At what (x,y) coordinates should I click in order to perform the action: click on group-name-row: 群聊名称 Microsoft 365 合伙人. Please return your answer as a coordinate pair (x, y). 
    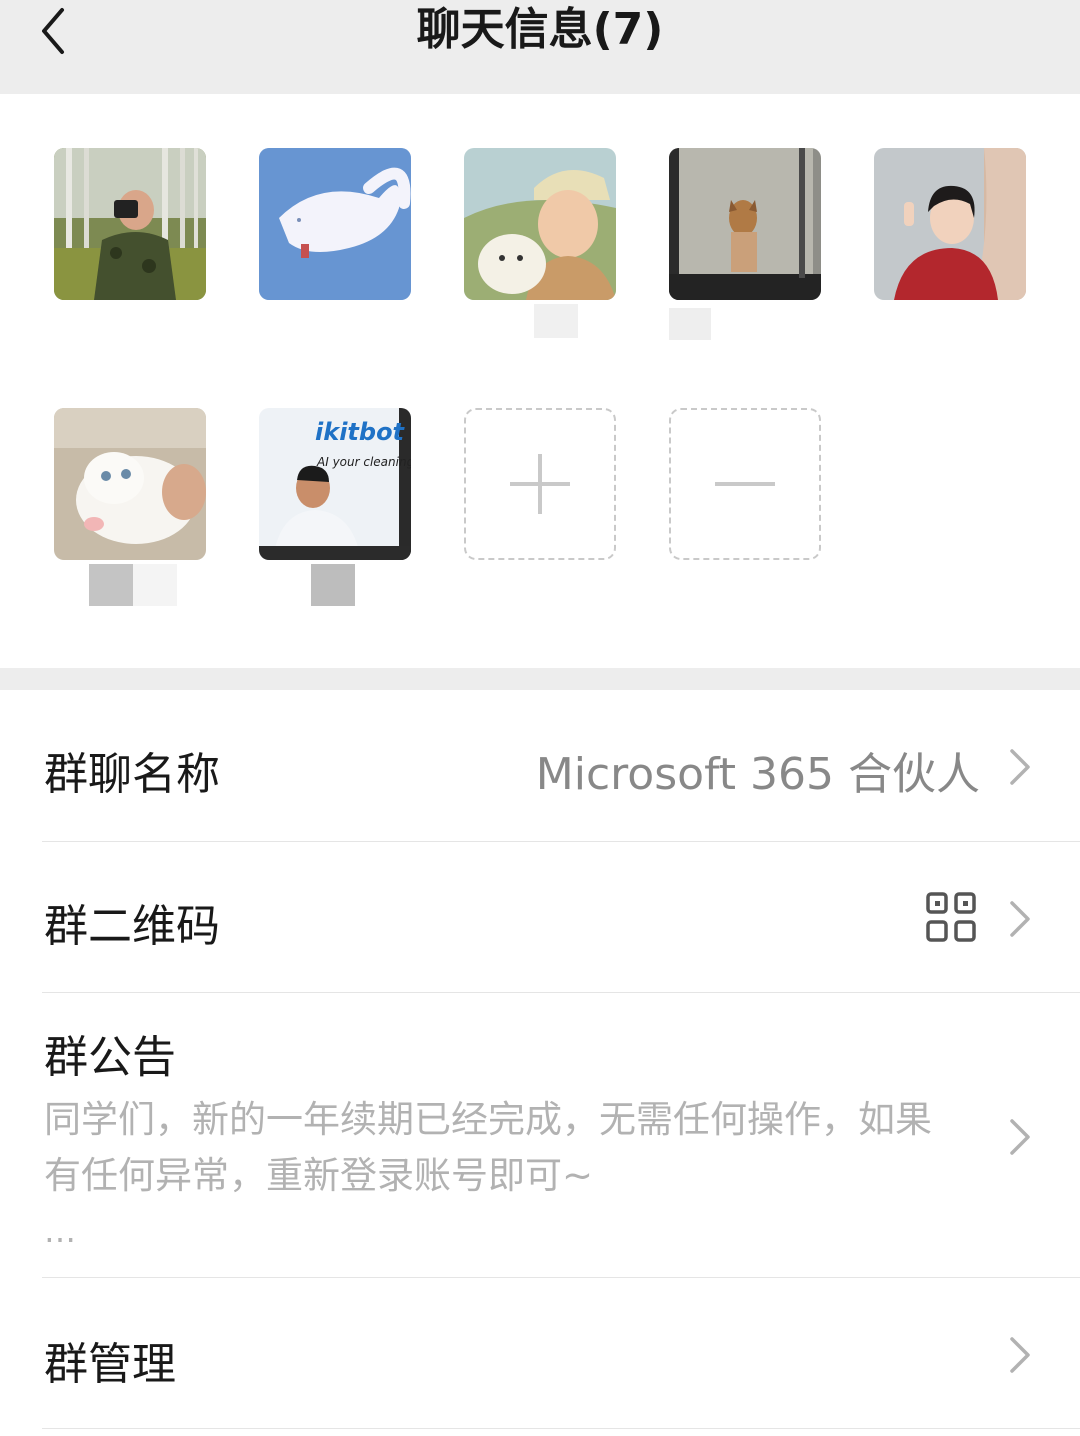
    Looking at the image, I should click on (540, 765).